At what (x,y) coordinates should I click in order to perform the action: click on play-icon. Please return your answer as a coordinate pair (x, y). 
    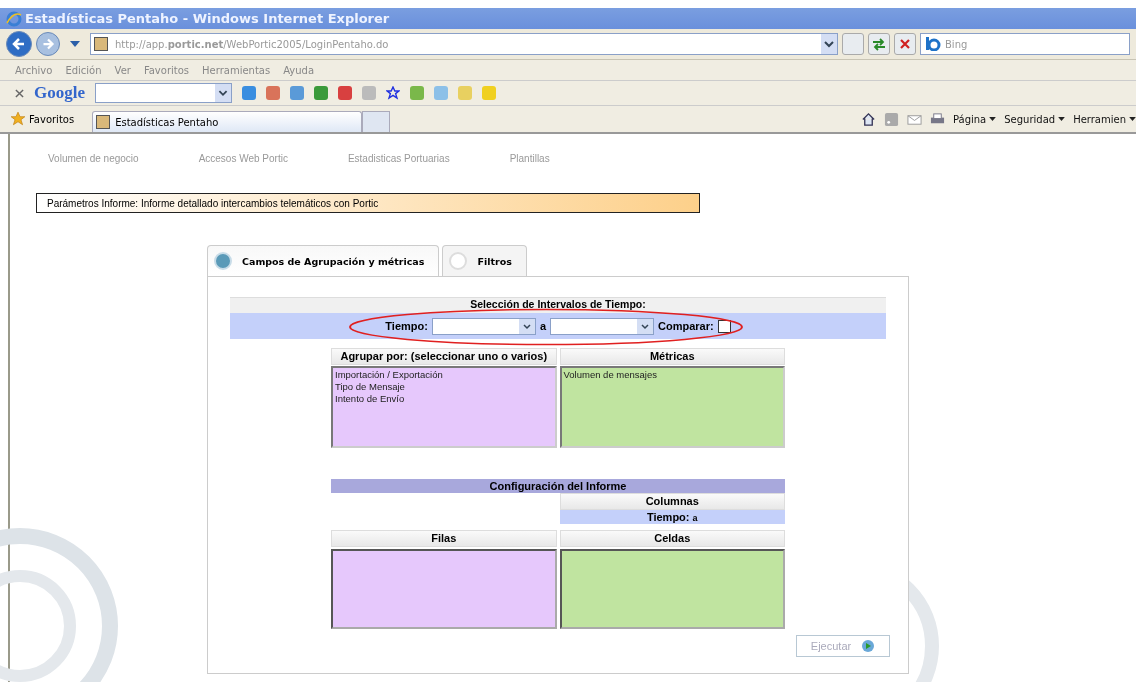
    Looking at the image, I should click on (868, 646).